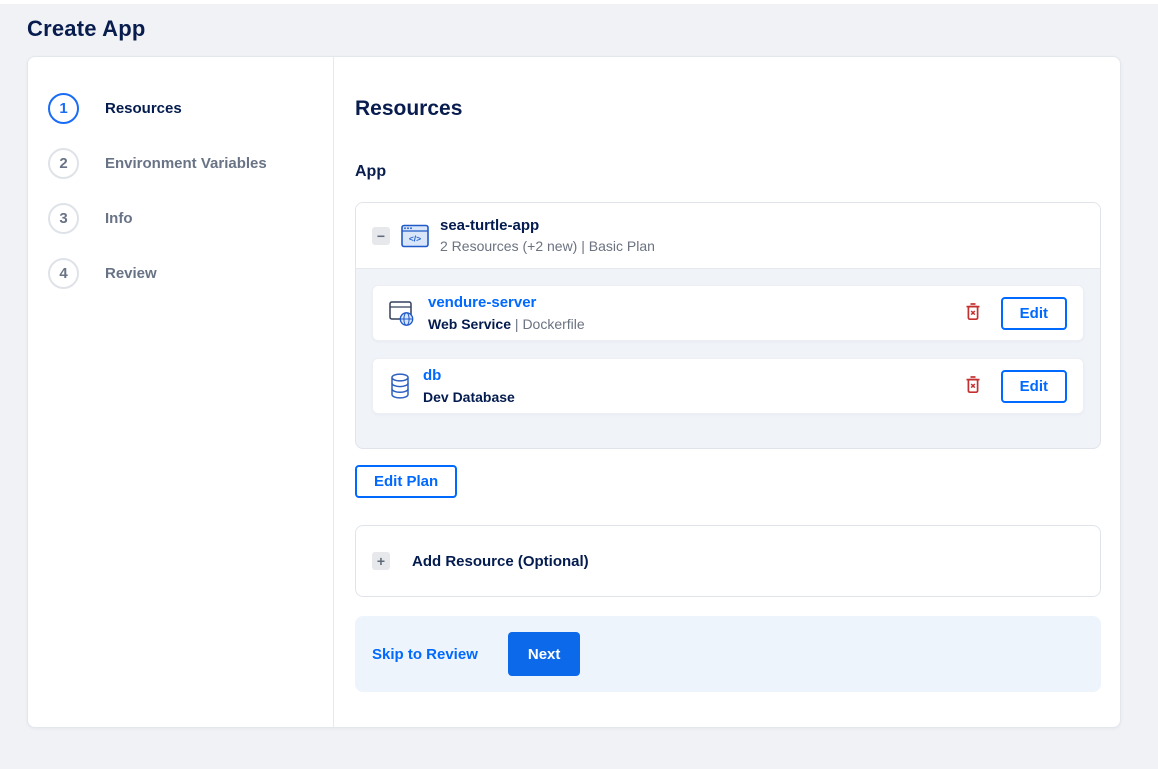 This screenshot has height=769, width=1158. I want to click on resource-type: Web Service, so click(470, 324).